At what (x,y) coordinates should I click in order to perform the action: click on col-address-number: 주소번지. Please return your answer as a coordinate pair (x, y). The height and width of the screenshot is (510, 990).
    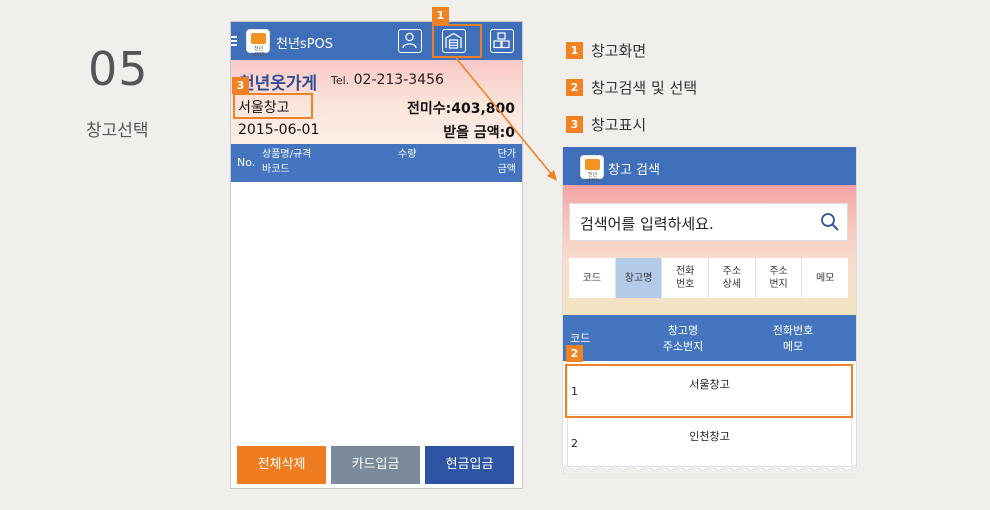
    Looking at the image, I should click on (683, 346).